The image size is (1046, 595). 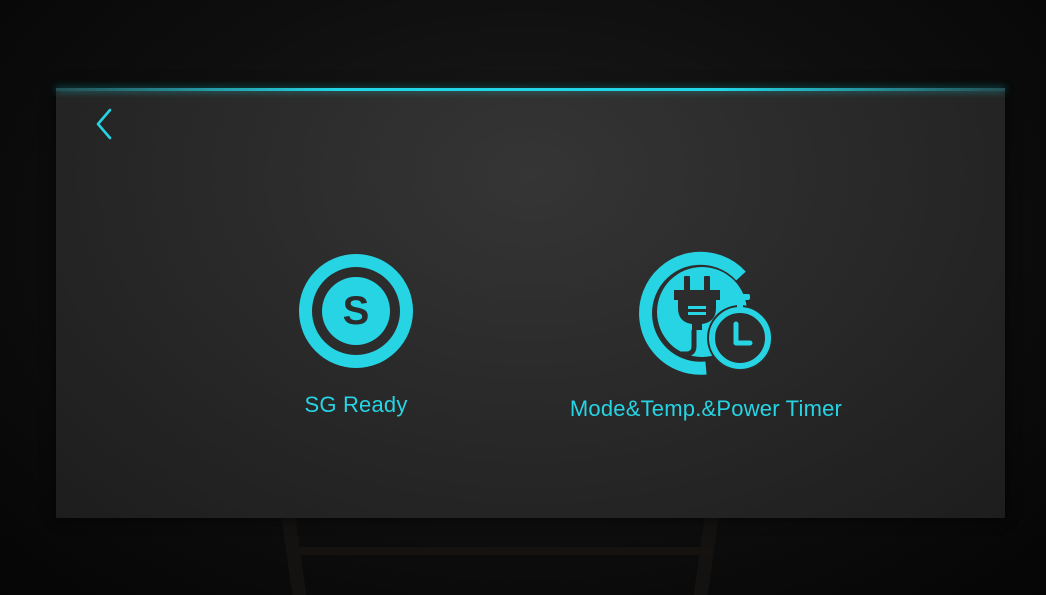 What do you see at coordinates (706, 313) in the screenshot?
I see `plug-timer-icon` at bounding box center [706, 313].